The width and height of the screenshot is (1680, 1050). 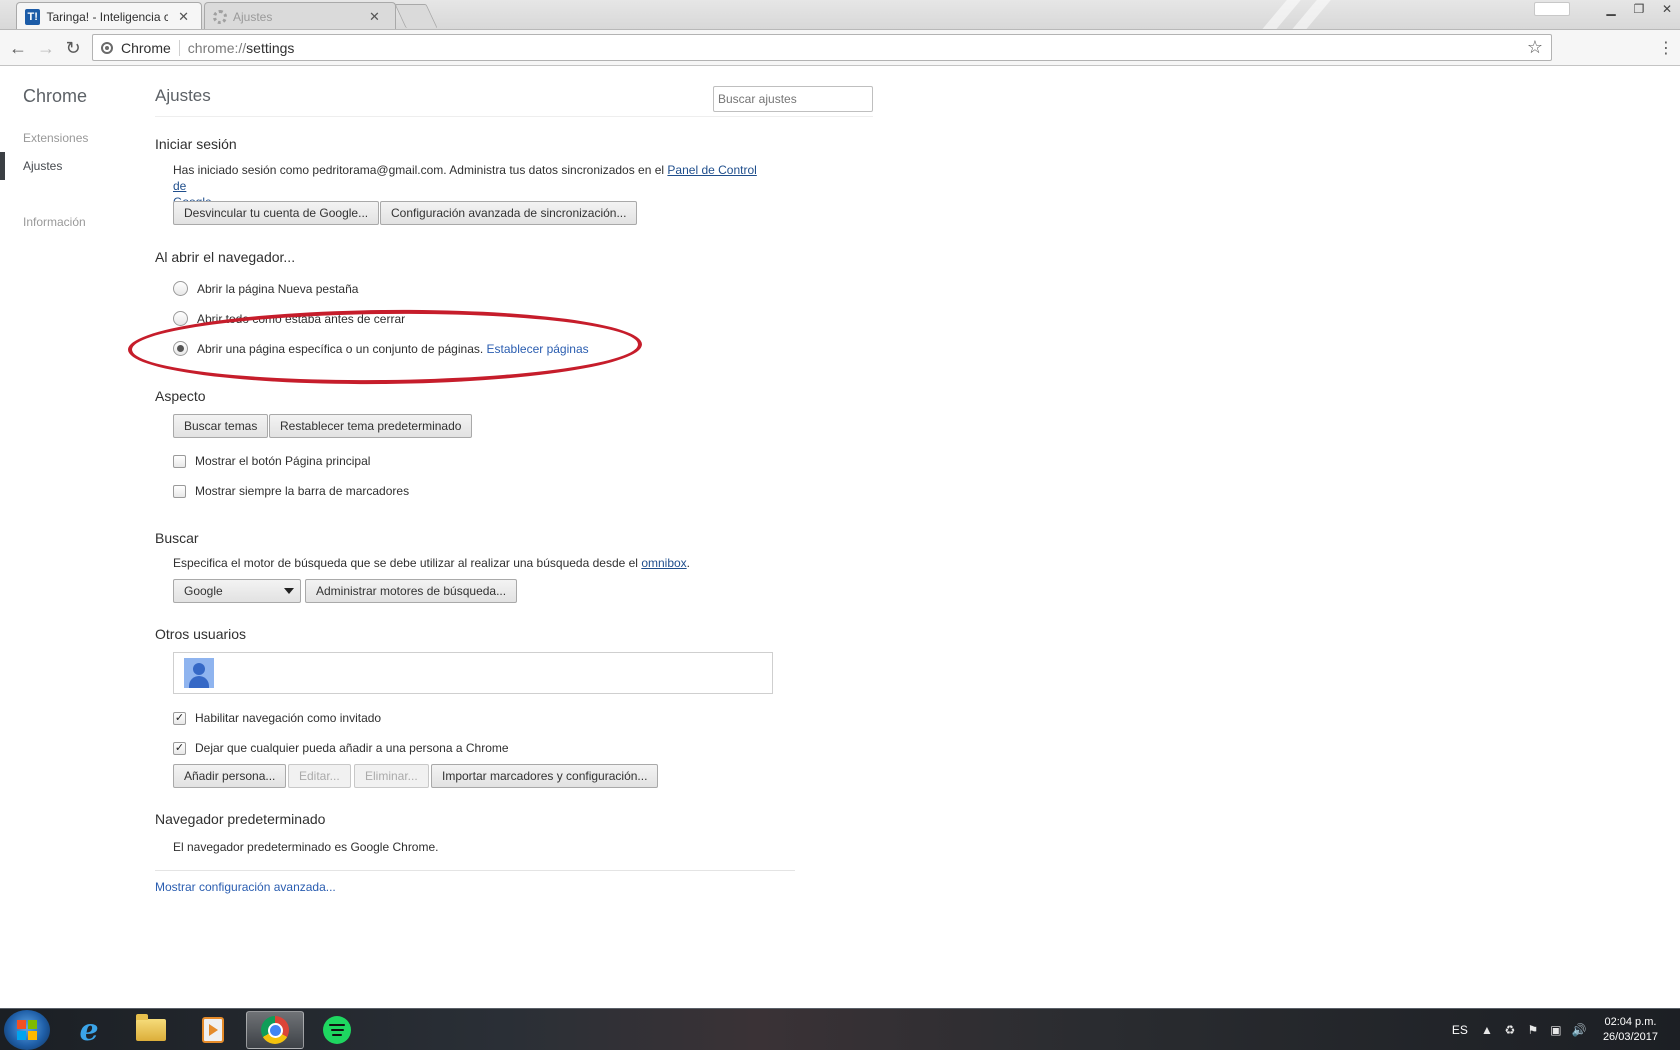 I want to click on section-title-signin: Iniciar sesión, so click(x=196, y=144).